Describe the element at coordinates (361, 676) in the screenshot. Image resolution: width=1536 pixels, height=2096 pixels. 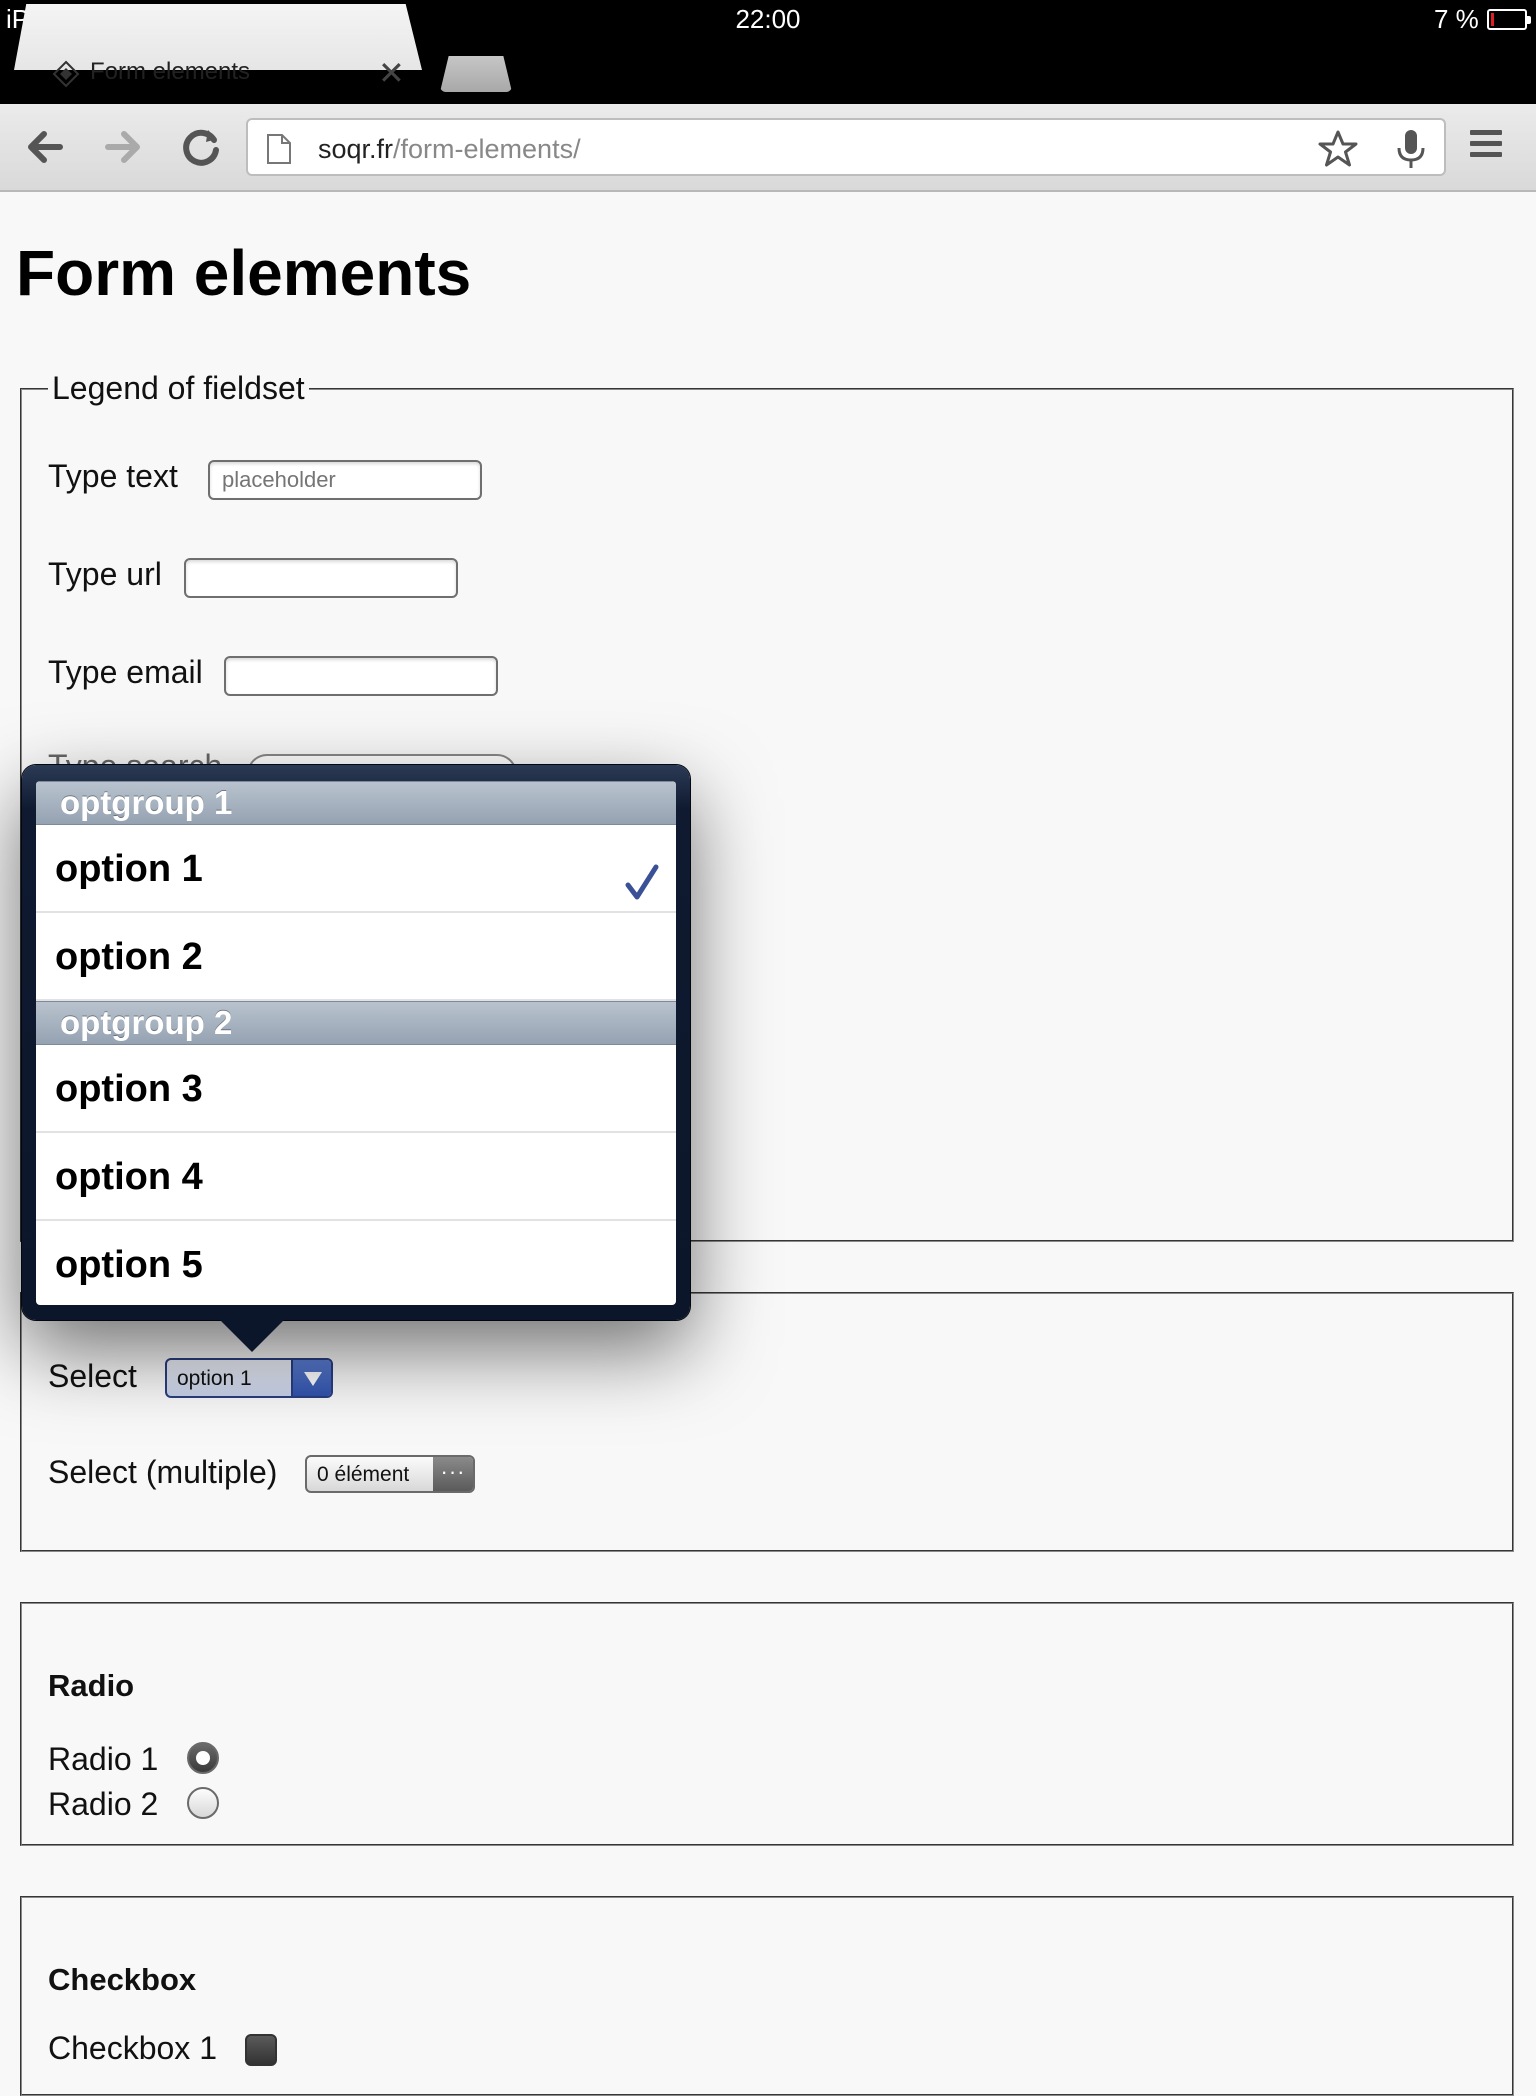
I see `type-email-input` at that location.